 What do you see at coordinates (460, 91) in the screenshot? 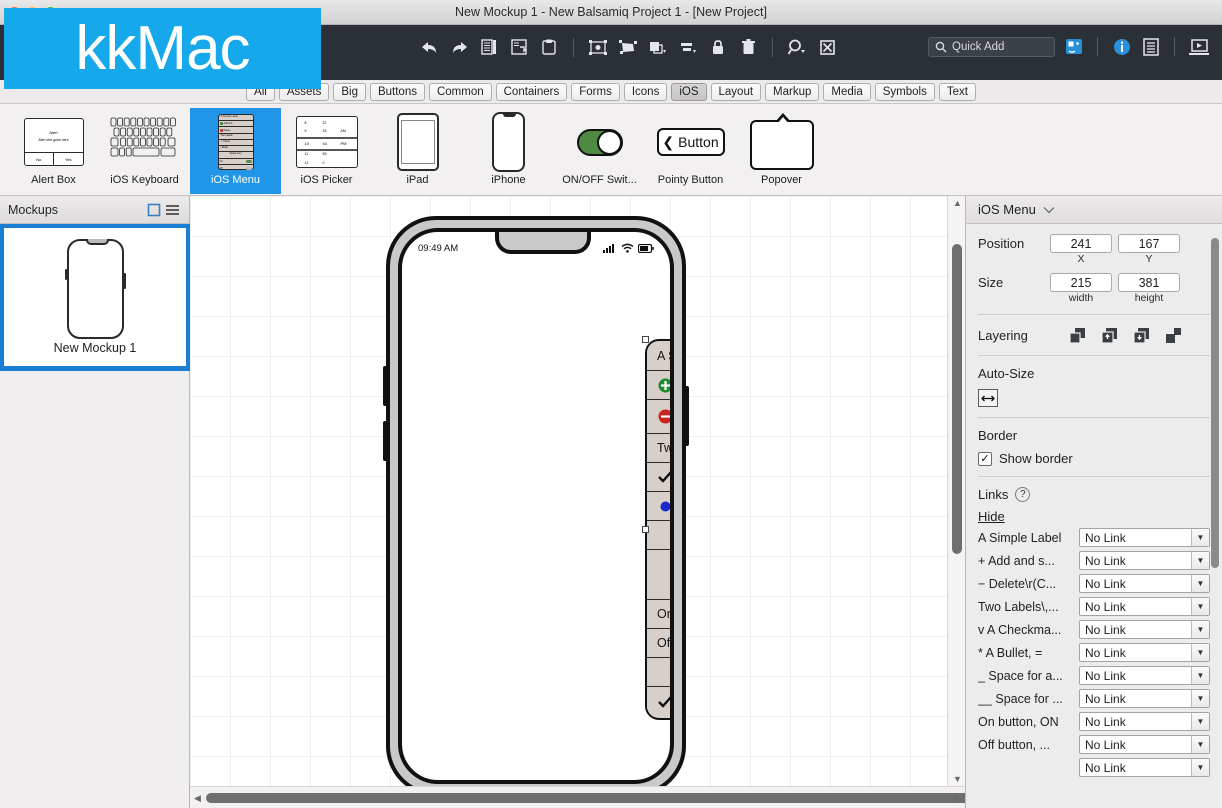
I see `tab-common: Common` at bounding box center [460, 91].